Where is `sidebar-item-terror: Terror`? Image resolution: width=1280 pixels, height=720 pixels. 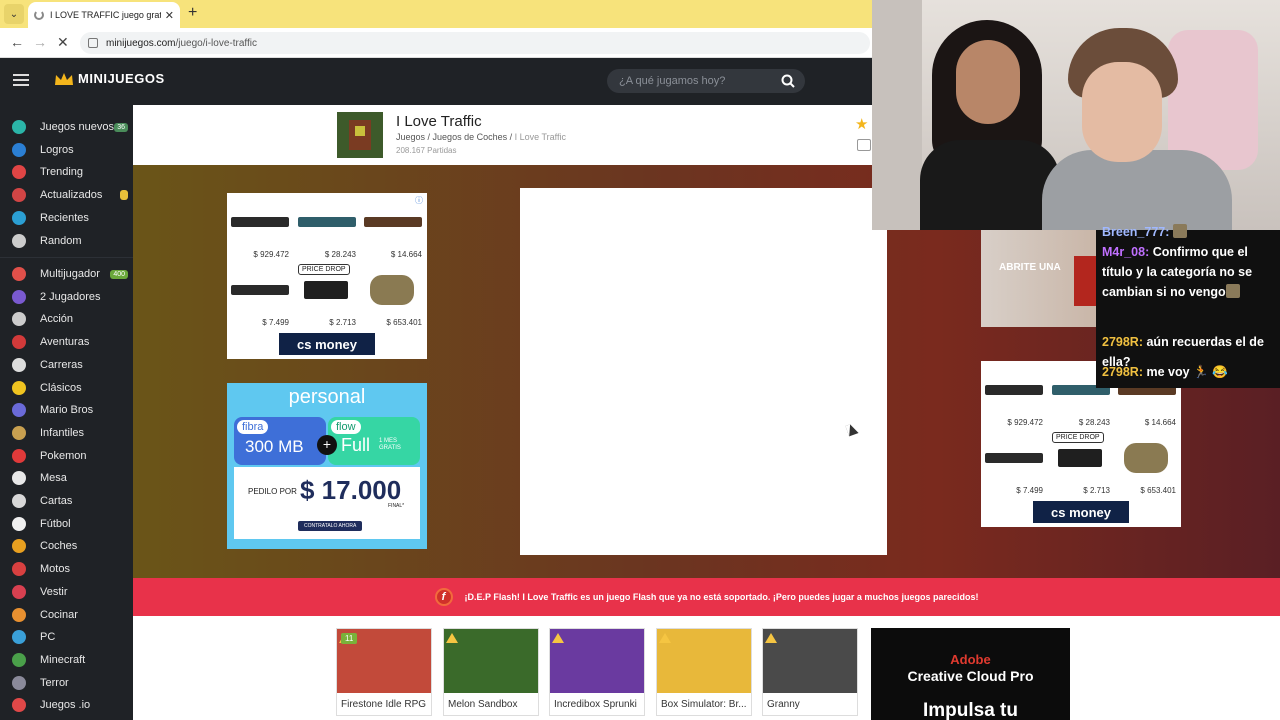 sidebar-item-terror: Terror is located at coordinates (71, 683).